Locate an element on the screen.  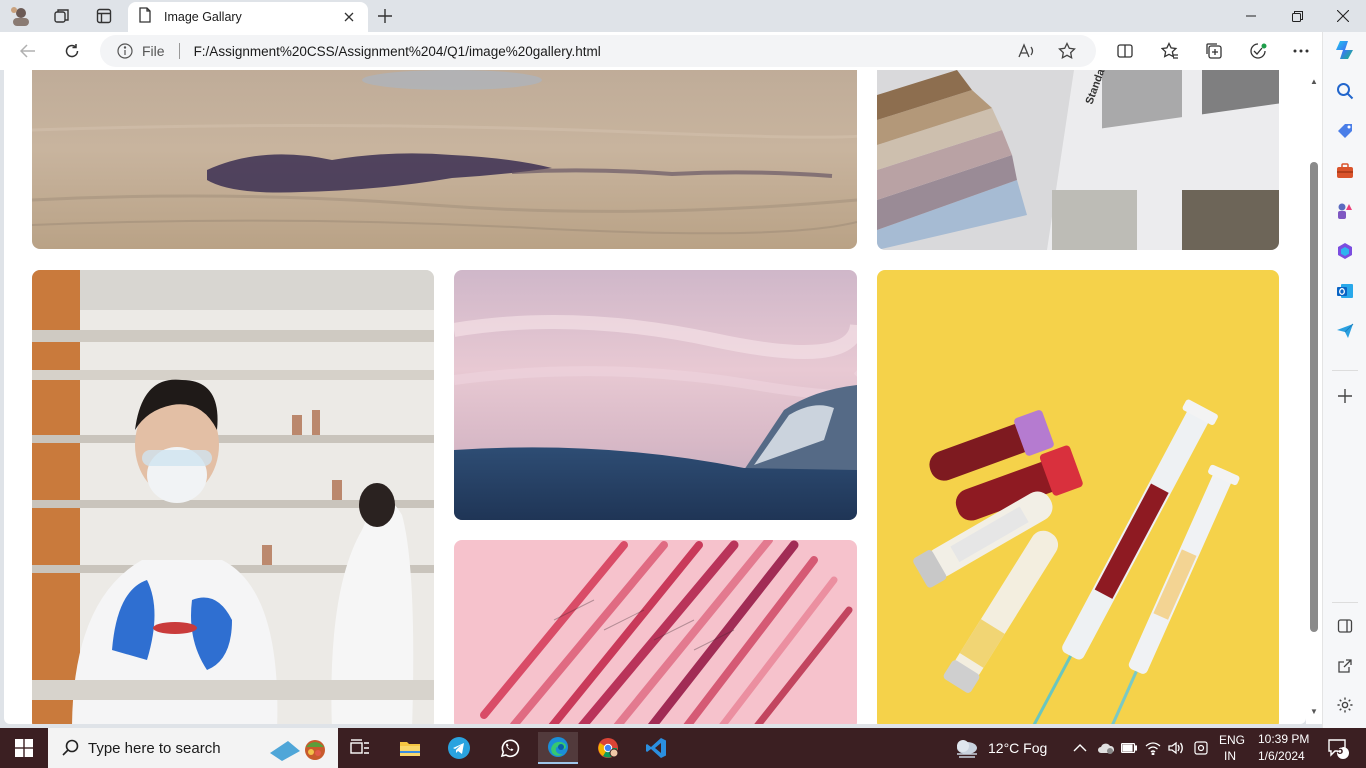
close-tab-icon is located at coordinates (349, 17).